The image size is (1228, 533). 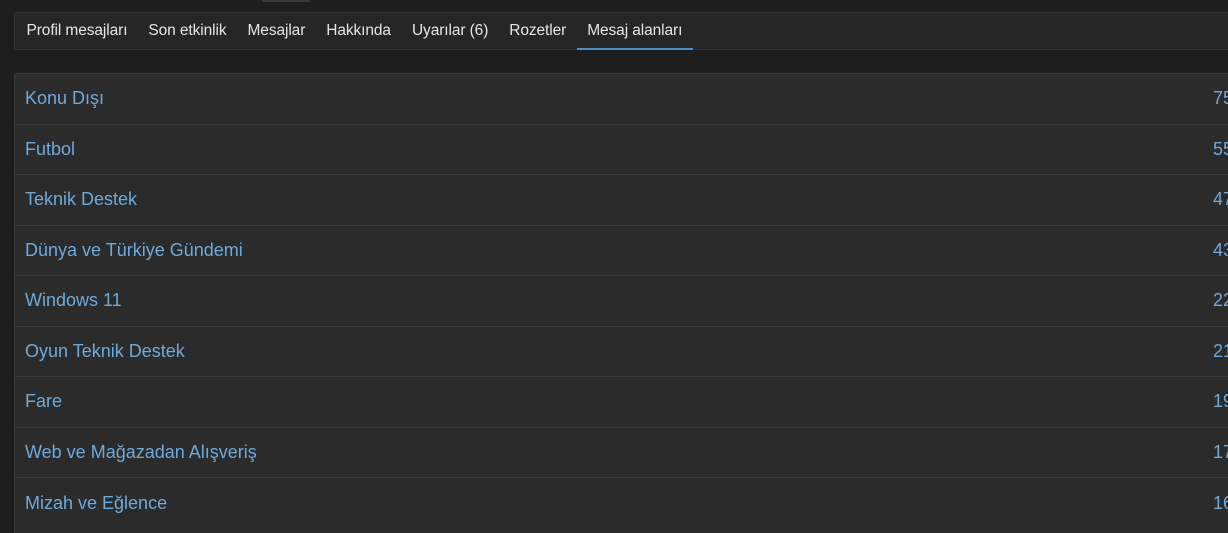 I want to click on message-count: 19, so click(x=1220, y=402).